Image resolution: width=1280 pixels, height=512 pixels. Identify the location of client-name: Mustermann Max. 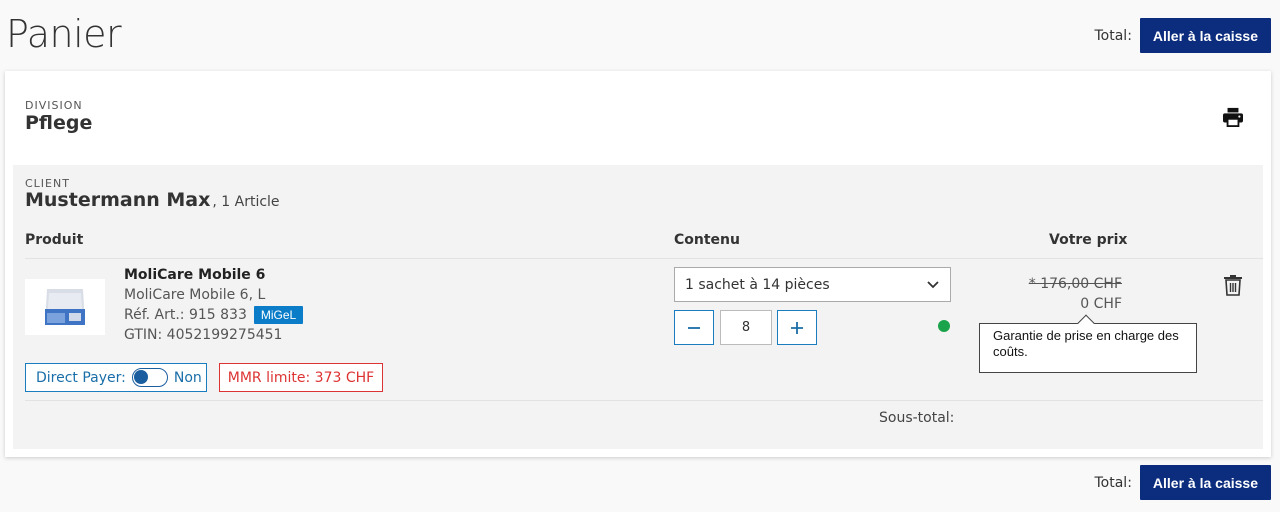
(118, 200).